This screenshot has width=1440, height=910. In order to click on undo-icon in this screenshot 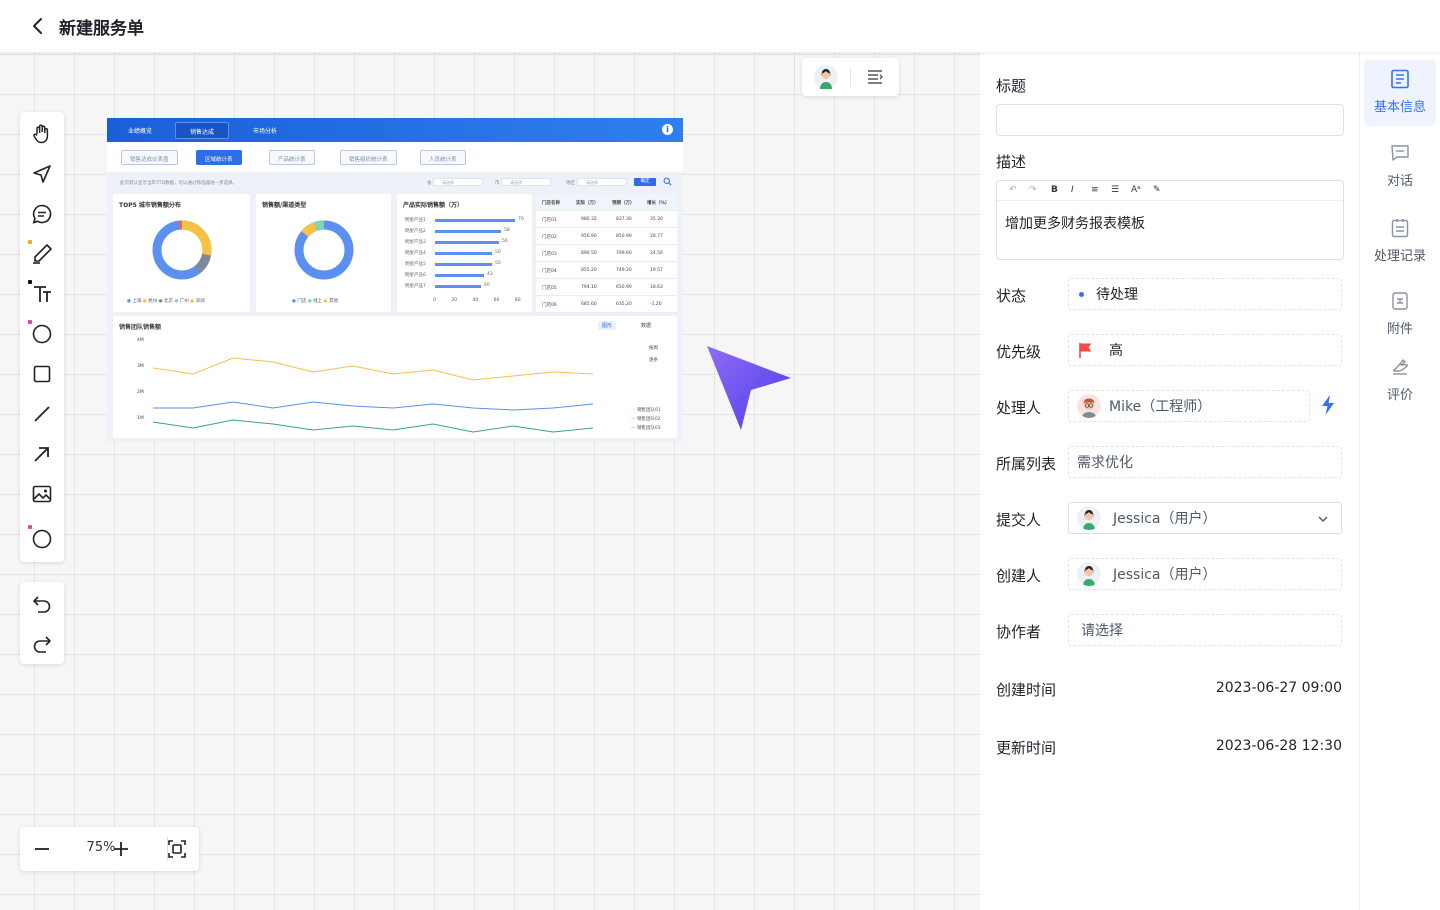, I will do `click(42, 604)`.